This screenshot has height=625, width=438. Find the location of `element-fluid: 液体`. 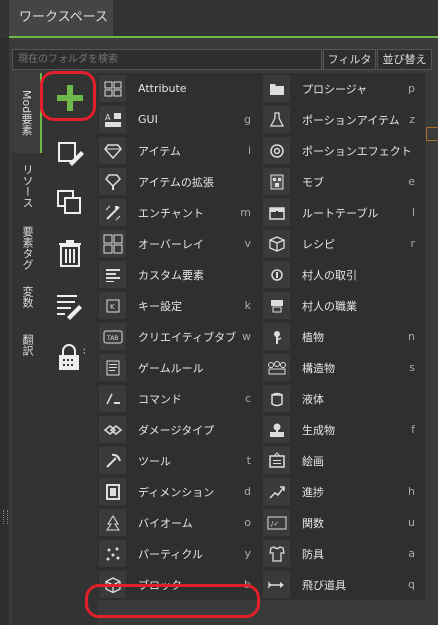

element-fluid: 液体 is located at coordinates (343, 398).